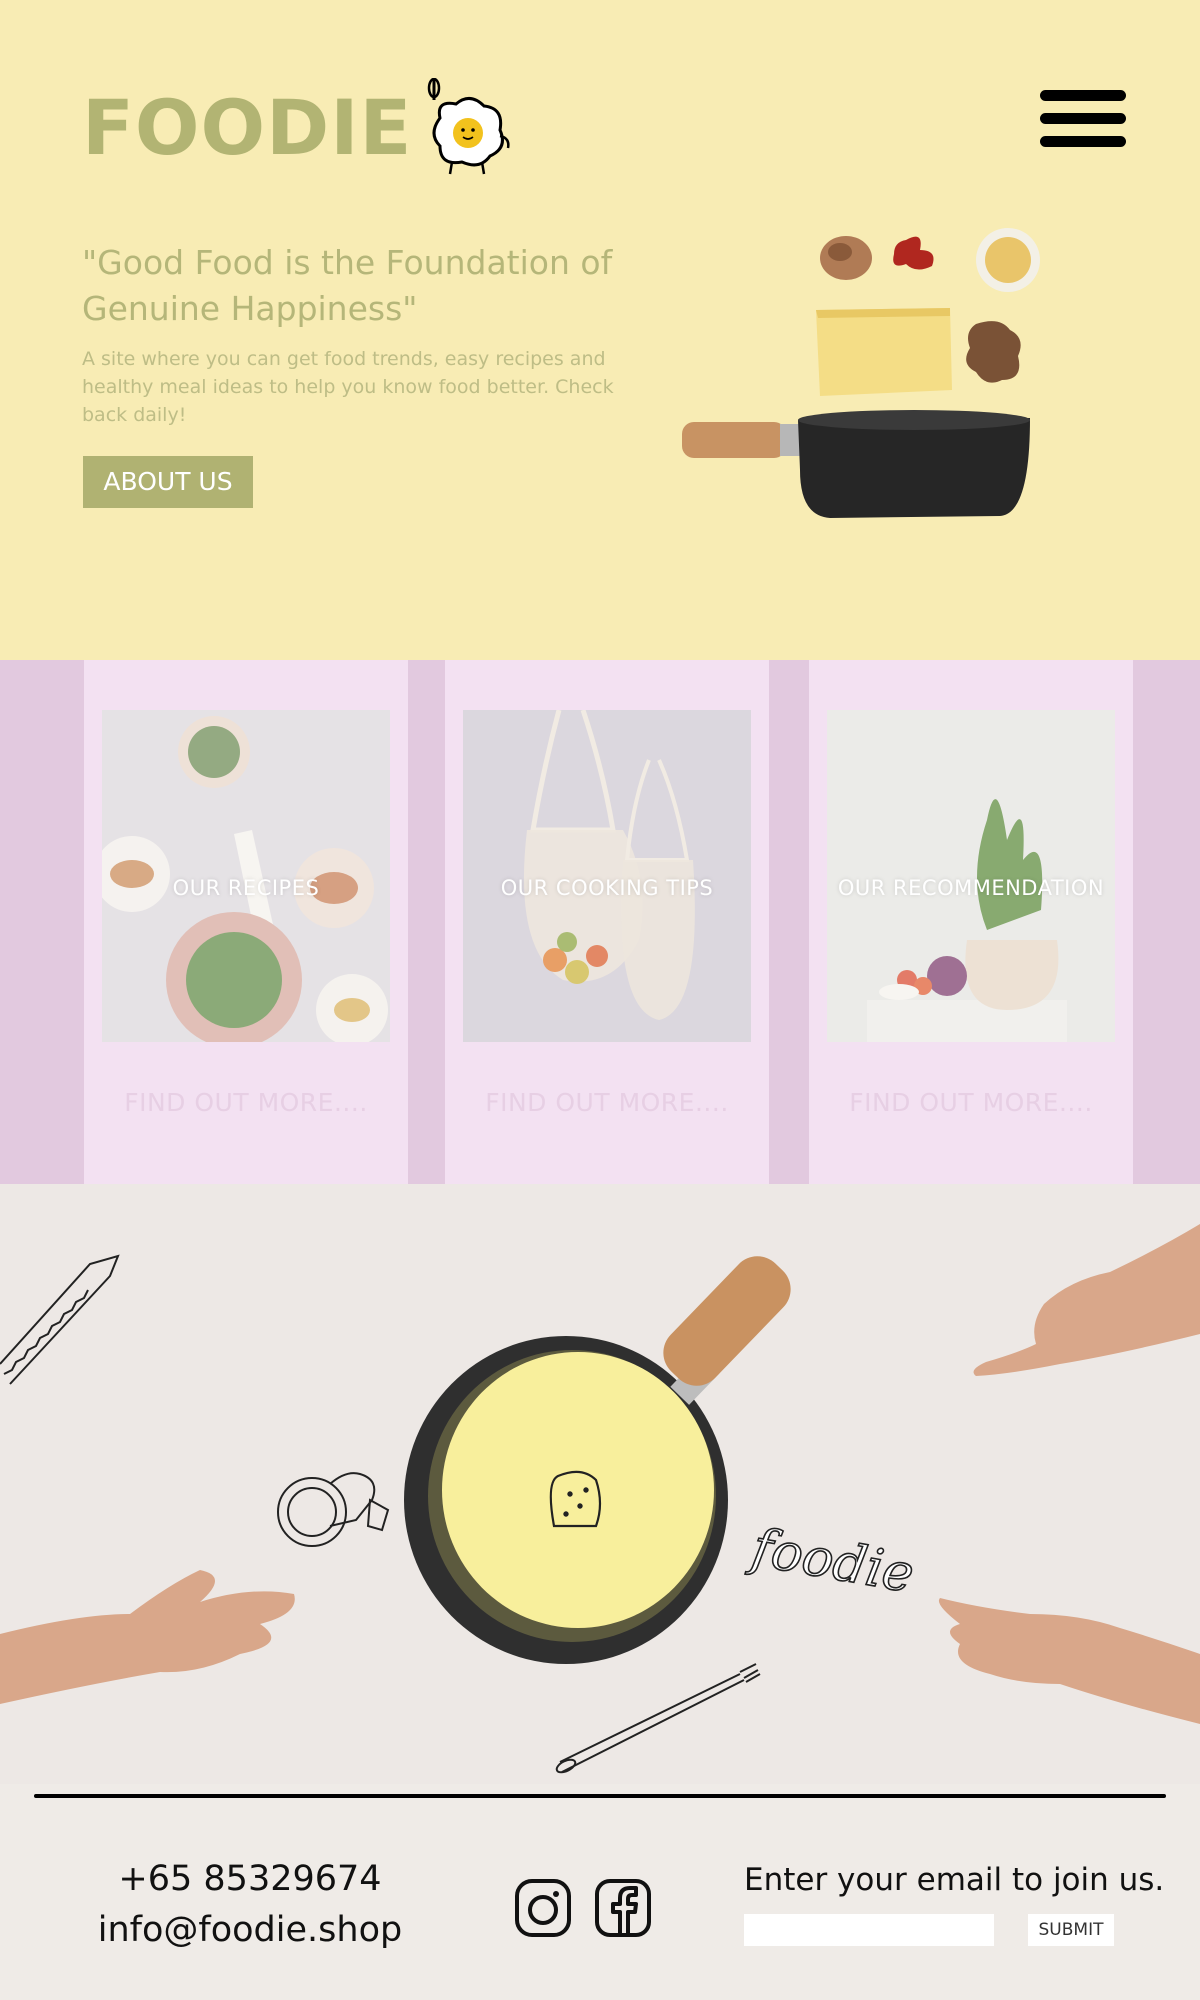  Describe the element at coordinates (1083, 123) in the screenshot. I see `hamburger-menu-icon` at that location.